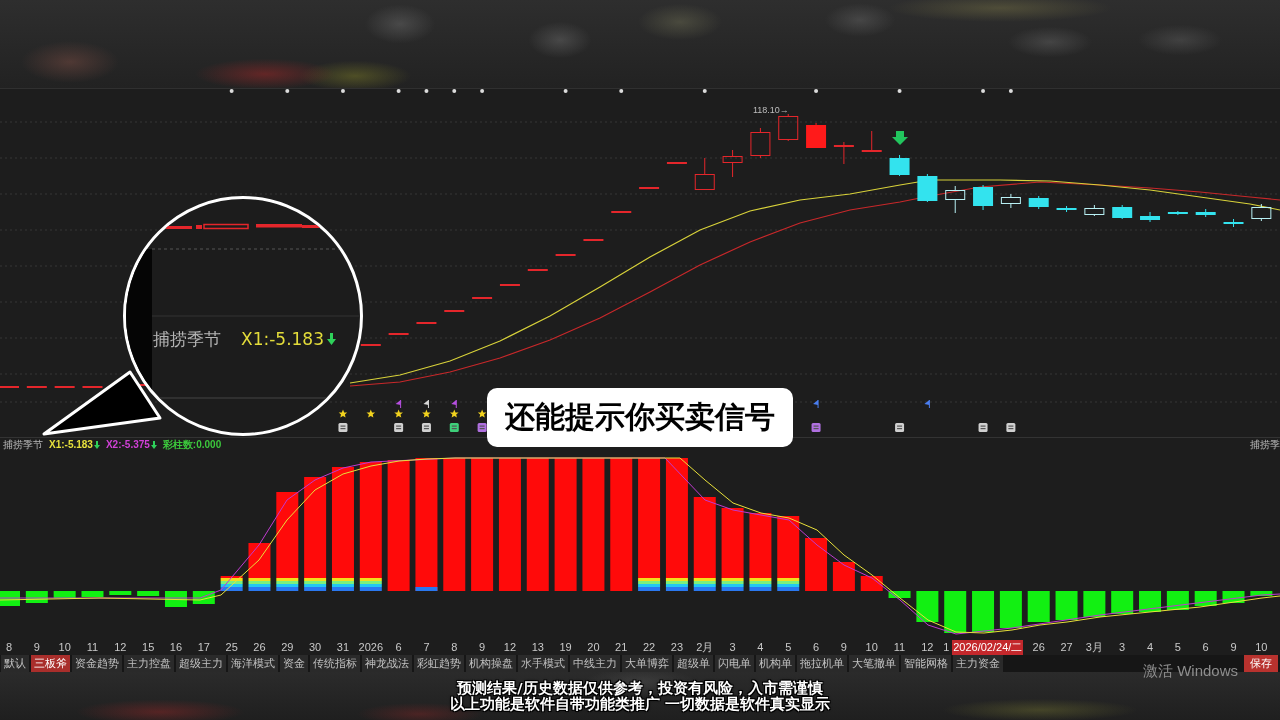 The image size is (1280, 720). What do you see at coordinates (775, 663) in the screenshot?
I see `tab: 机构单` at bounding box center [775, 663].